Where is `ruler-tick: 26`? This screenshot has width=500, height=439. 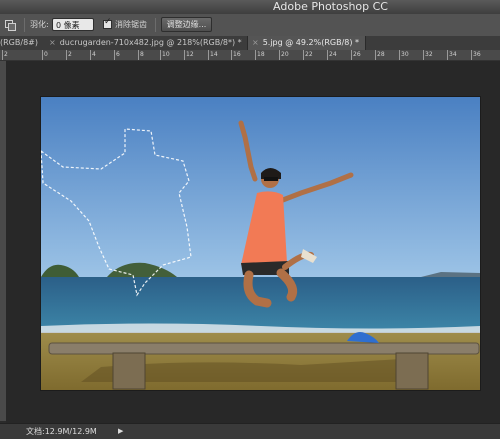 ruler-tick: 26 is located at coordinates (356, 55).